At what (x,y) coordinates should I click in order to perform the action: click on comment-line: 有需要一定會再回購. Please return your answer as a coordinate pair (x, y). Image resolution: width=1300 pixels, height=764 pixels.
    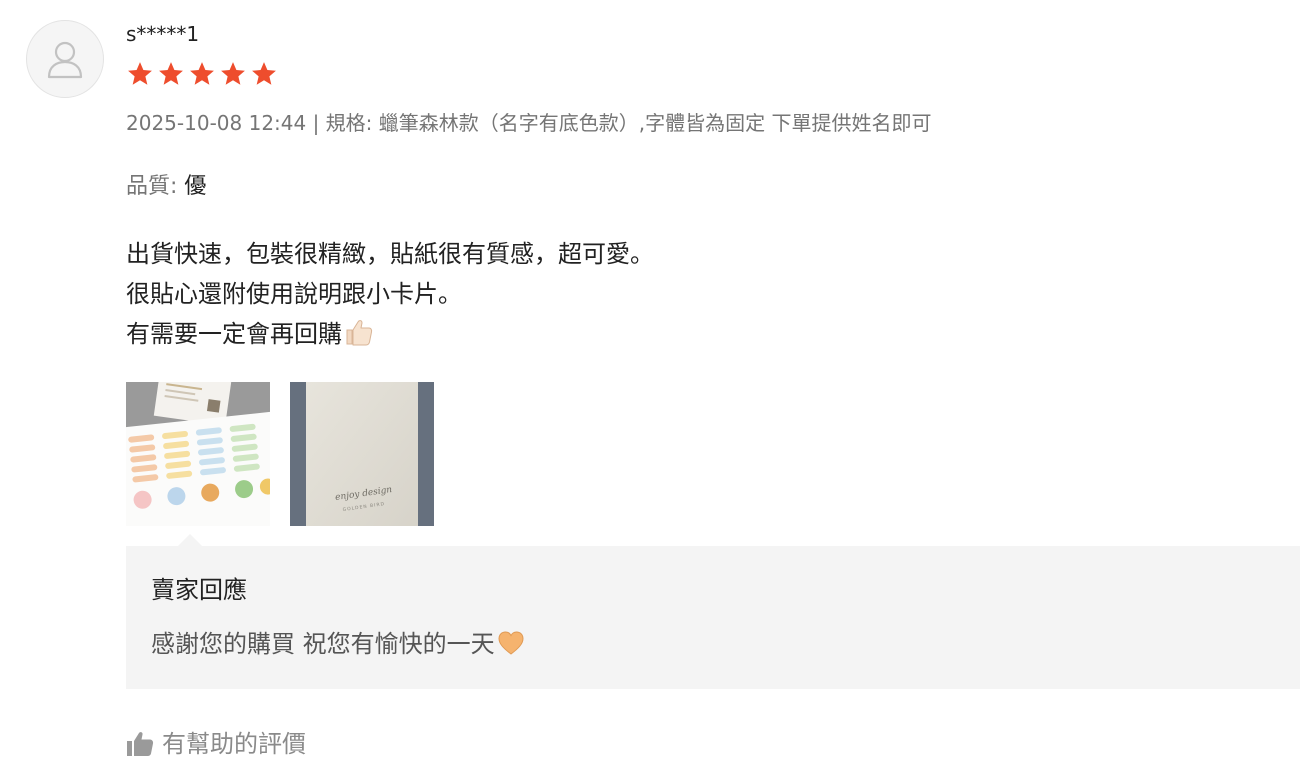
    Looking at the image, I should click on (234, 334).